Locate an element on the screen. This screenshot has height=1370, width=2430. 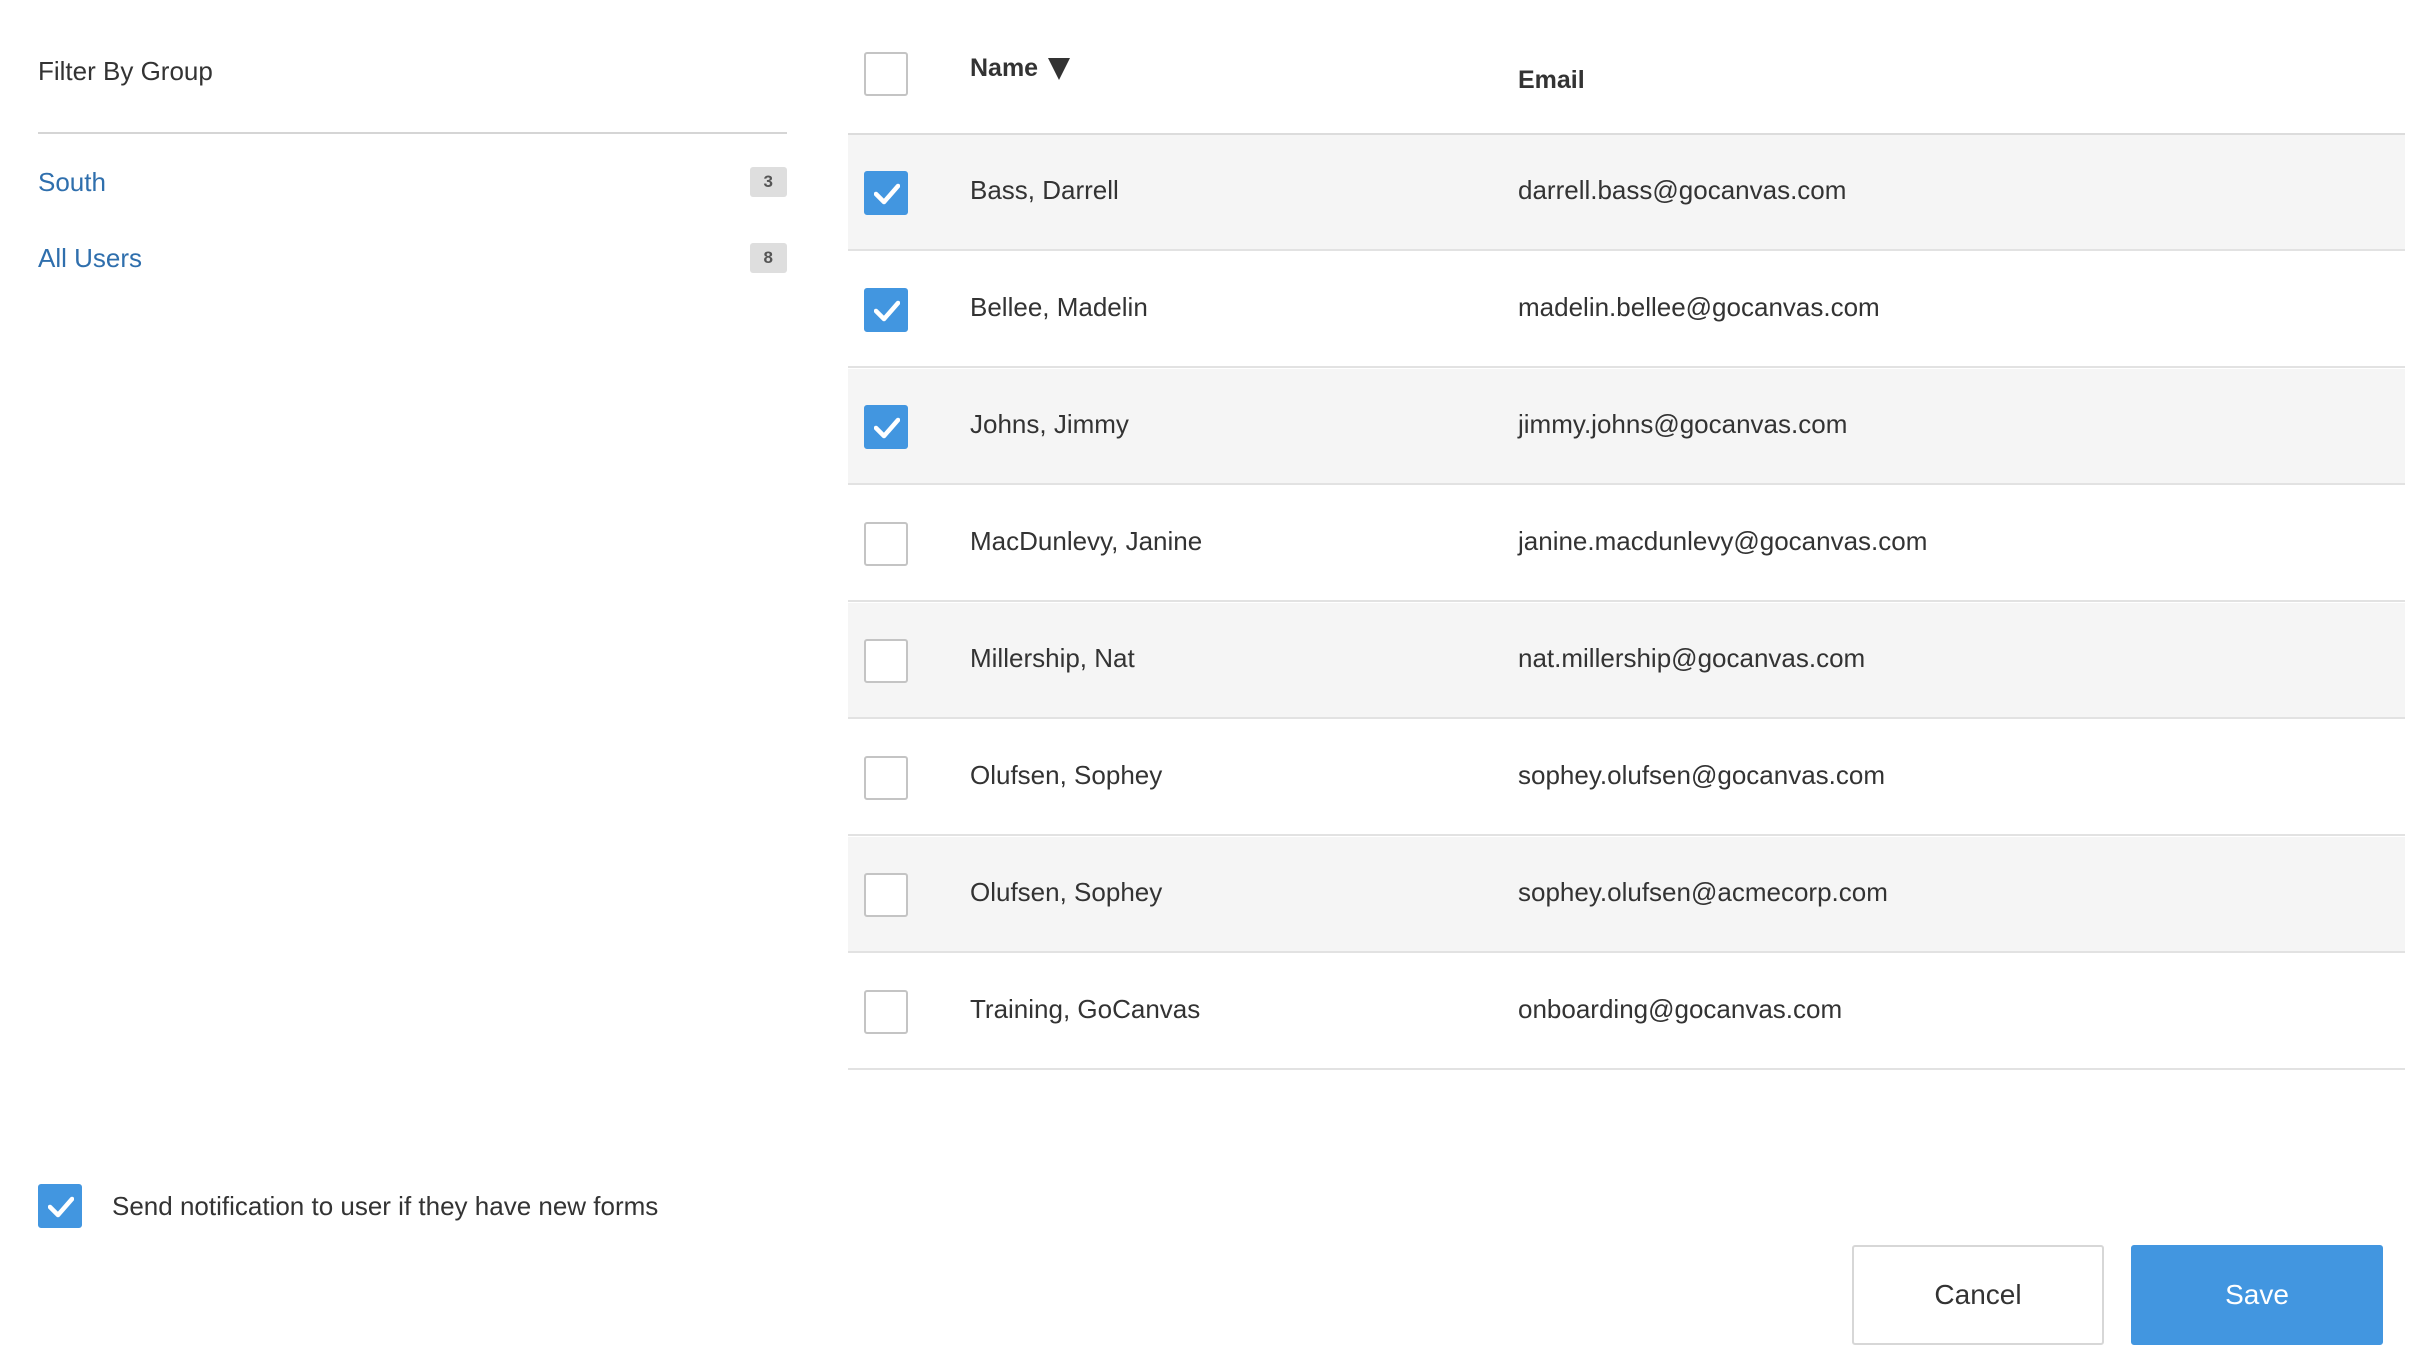
user-name: Bass, Darrell is located at coordinates (1044, 190).